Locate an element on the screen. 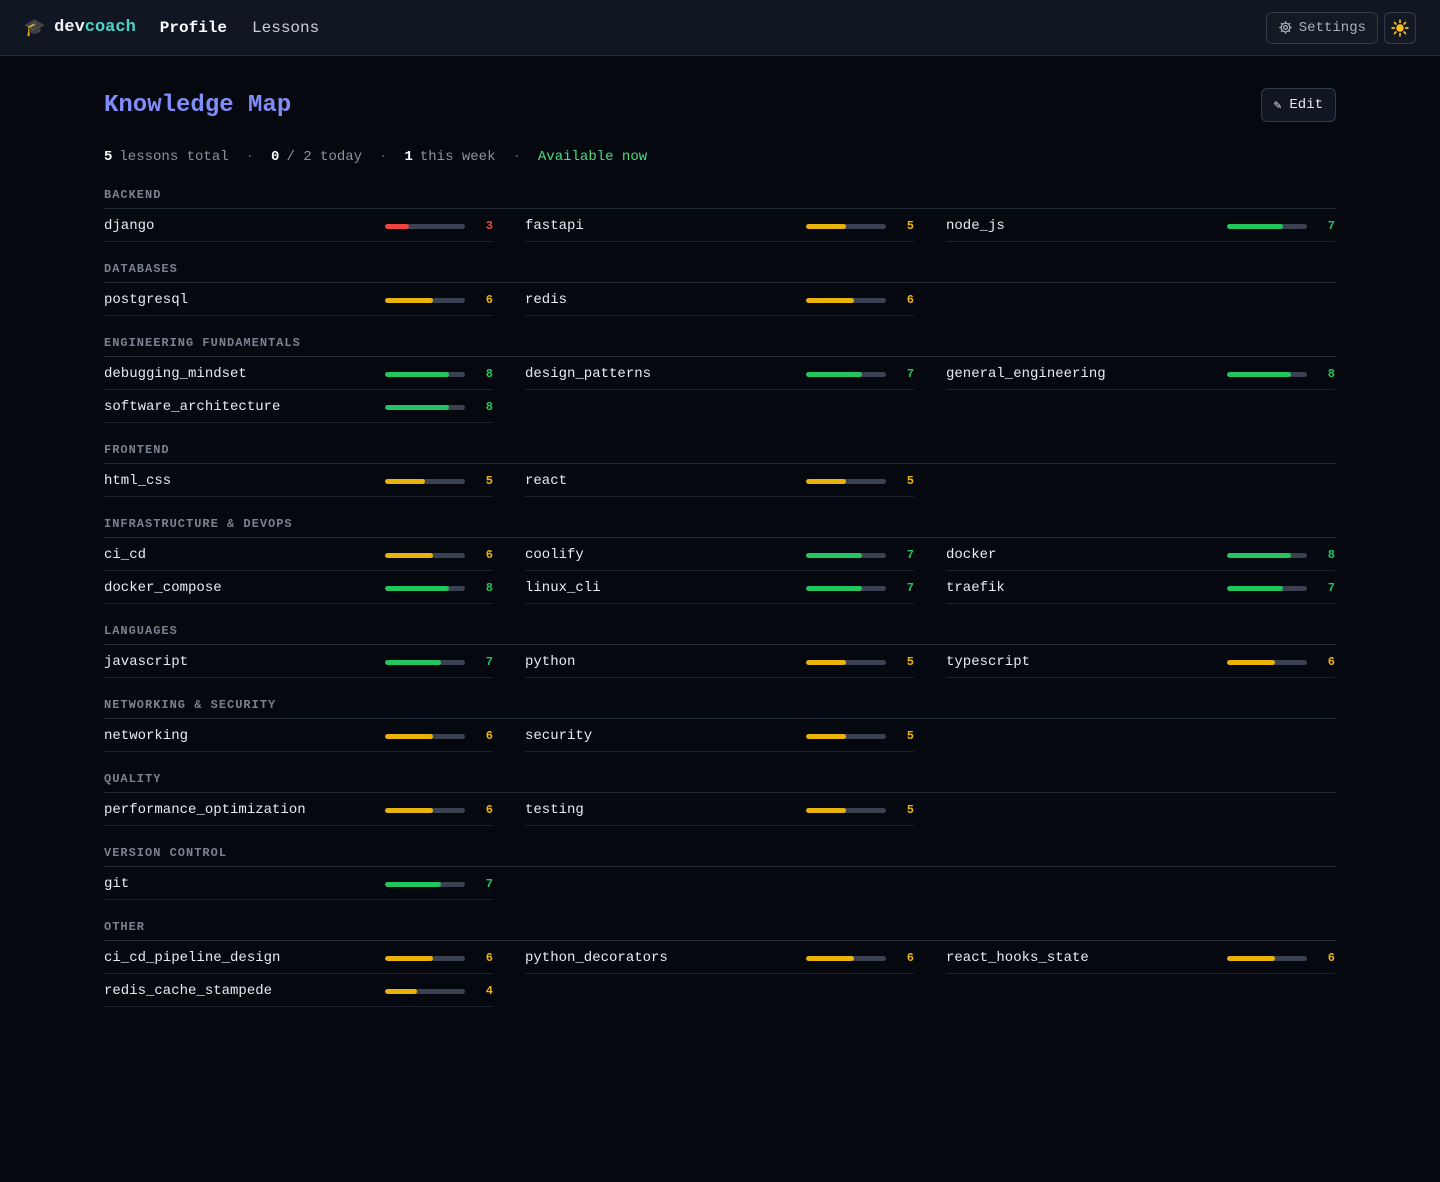 Image resolution: width=1440 pixels, height=1182 pixels. section-title: VERSION CONTROL is located at coordinates (720, 856).